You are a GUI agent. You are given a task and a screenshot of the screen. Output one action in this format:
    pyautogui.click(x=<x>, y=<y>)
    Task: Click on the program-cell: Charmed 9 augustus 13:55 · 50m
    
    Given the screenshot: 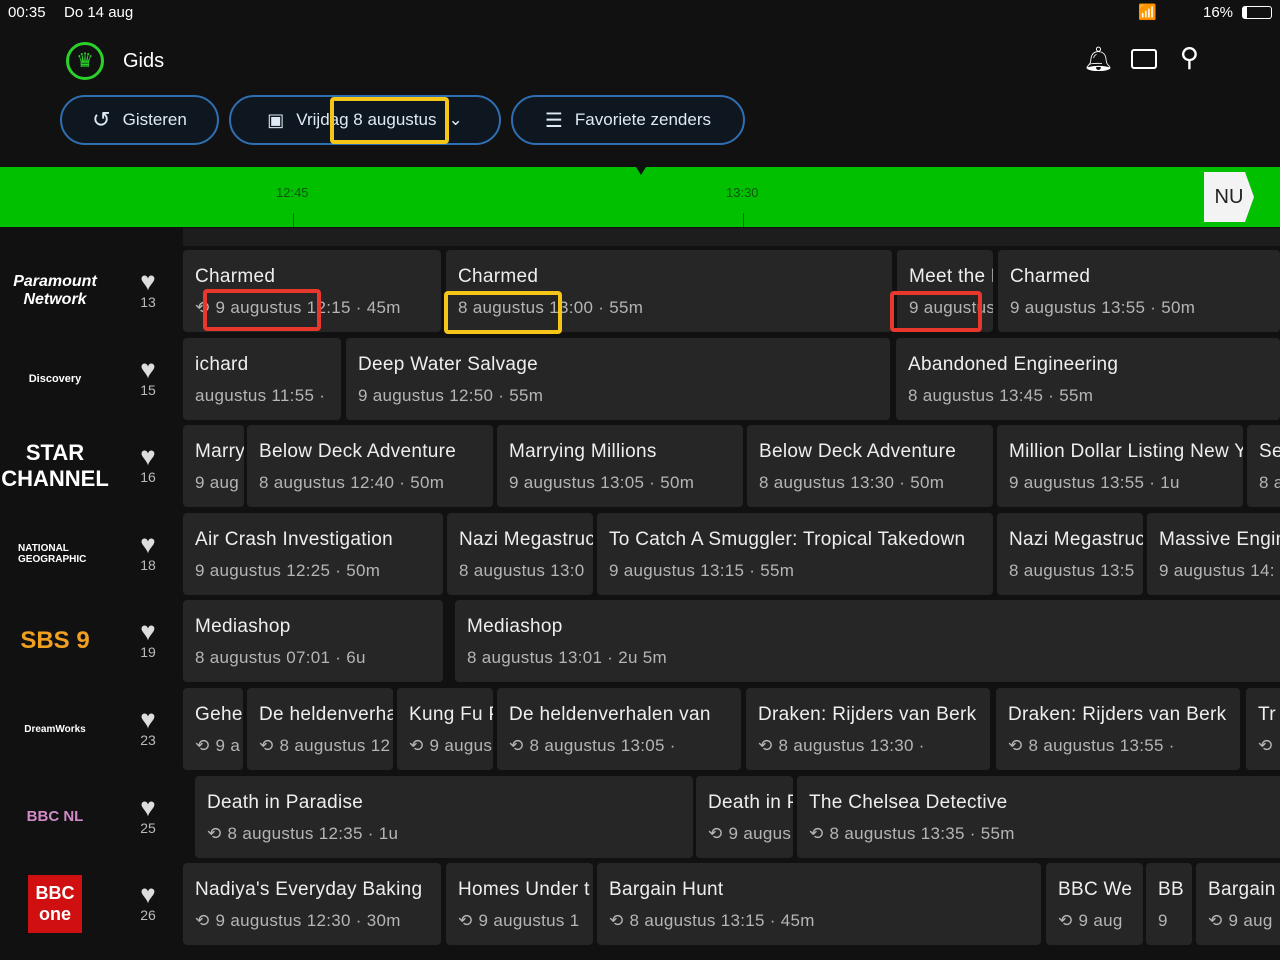 What is the action you would take?
    pyautogui.click(x=1139, y=291)
    